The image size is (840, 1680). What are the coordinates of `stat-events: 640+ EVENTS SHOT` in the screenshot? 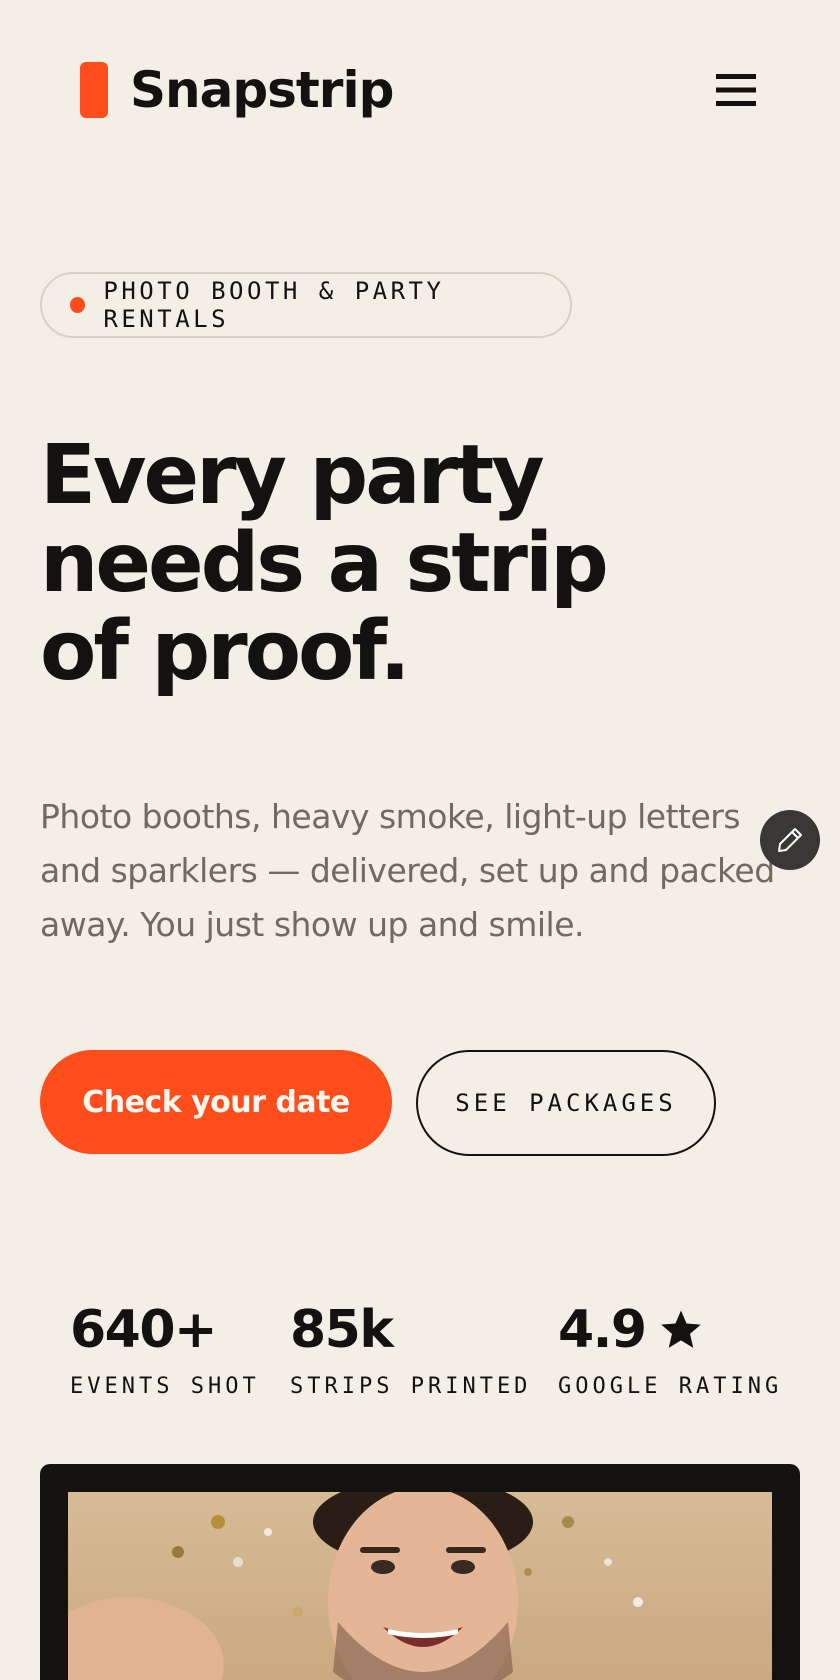 It's located at (165, 1349).